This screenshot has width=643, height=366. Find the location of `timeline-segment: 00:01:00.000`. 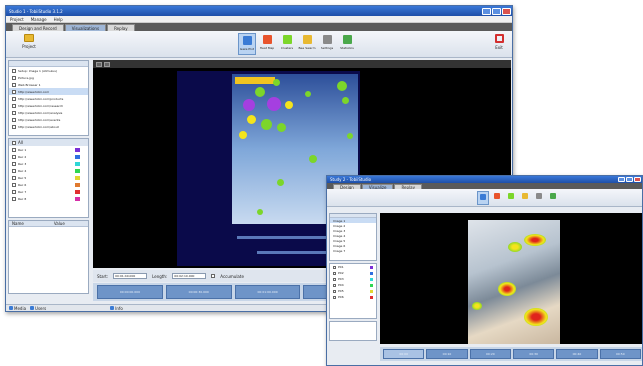

timeline-segment: 00:01:00.000 is located at coordinates (267, 292).